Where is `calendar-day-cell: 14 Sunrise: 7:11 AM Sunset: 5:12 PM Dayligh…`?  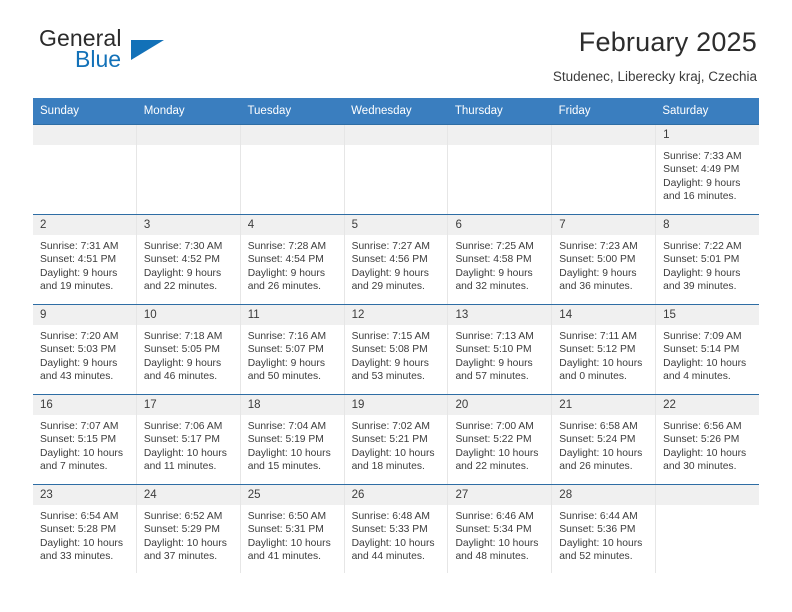
calendar-day-cell: 14 Sunrise: 7:11 AM Sunset: 5:12 PM Dayligh… is located at coordinates (603, 349).